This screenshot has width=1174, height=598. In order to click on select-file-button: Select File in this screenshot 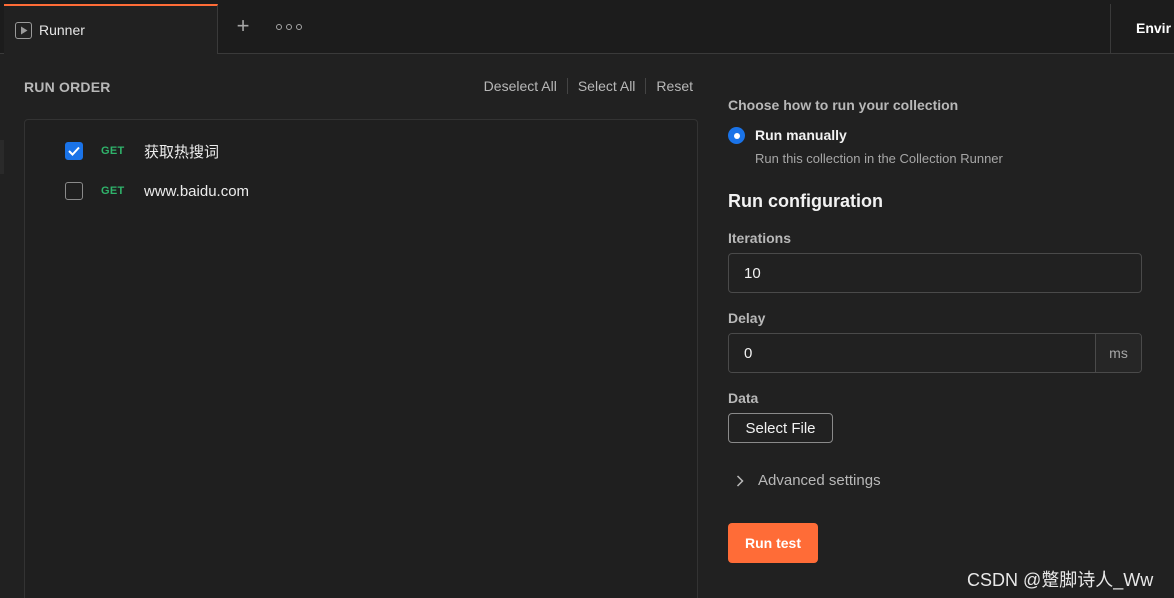, I will do `click(780, 428)`.